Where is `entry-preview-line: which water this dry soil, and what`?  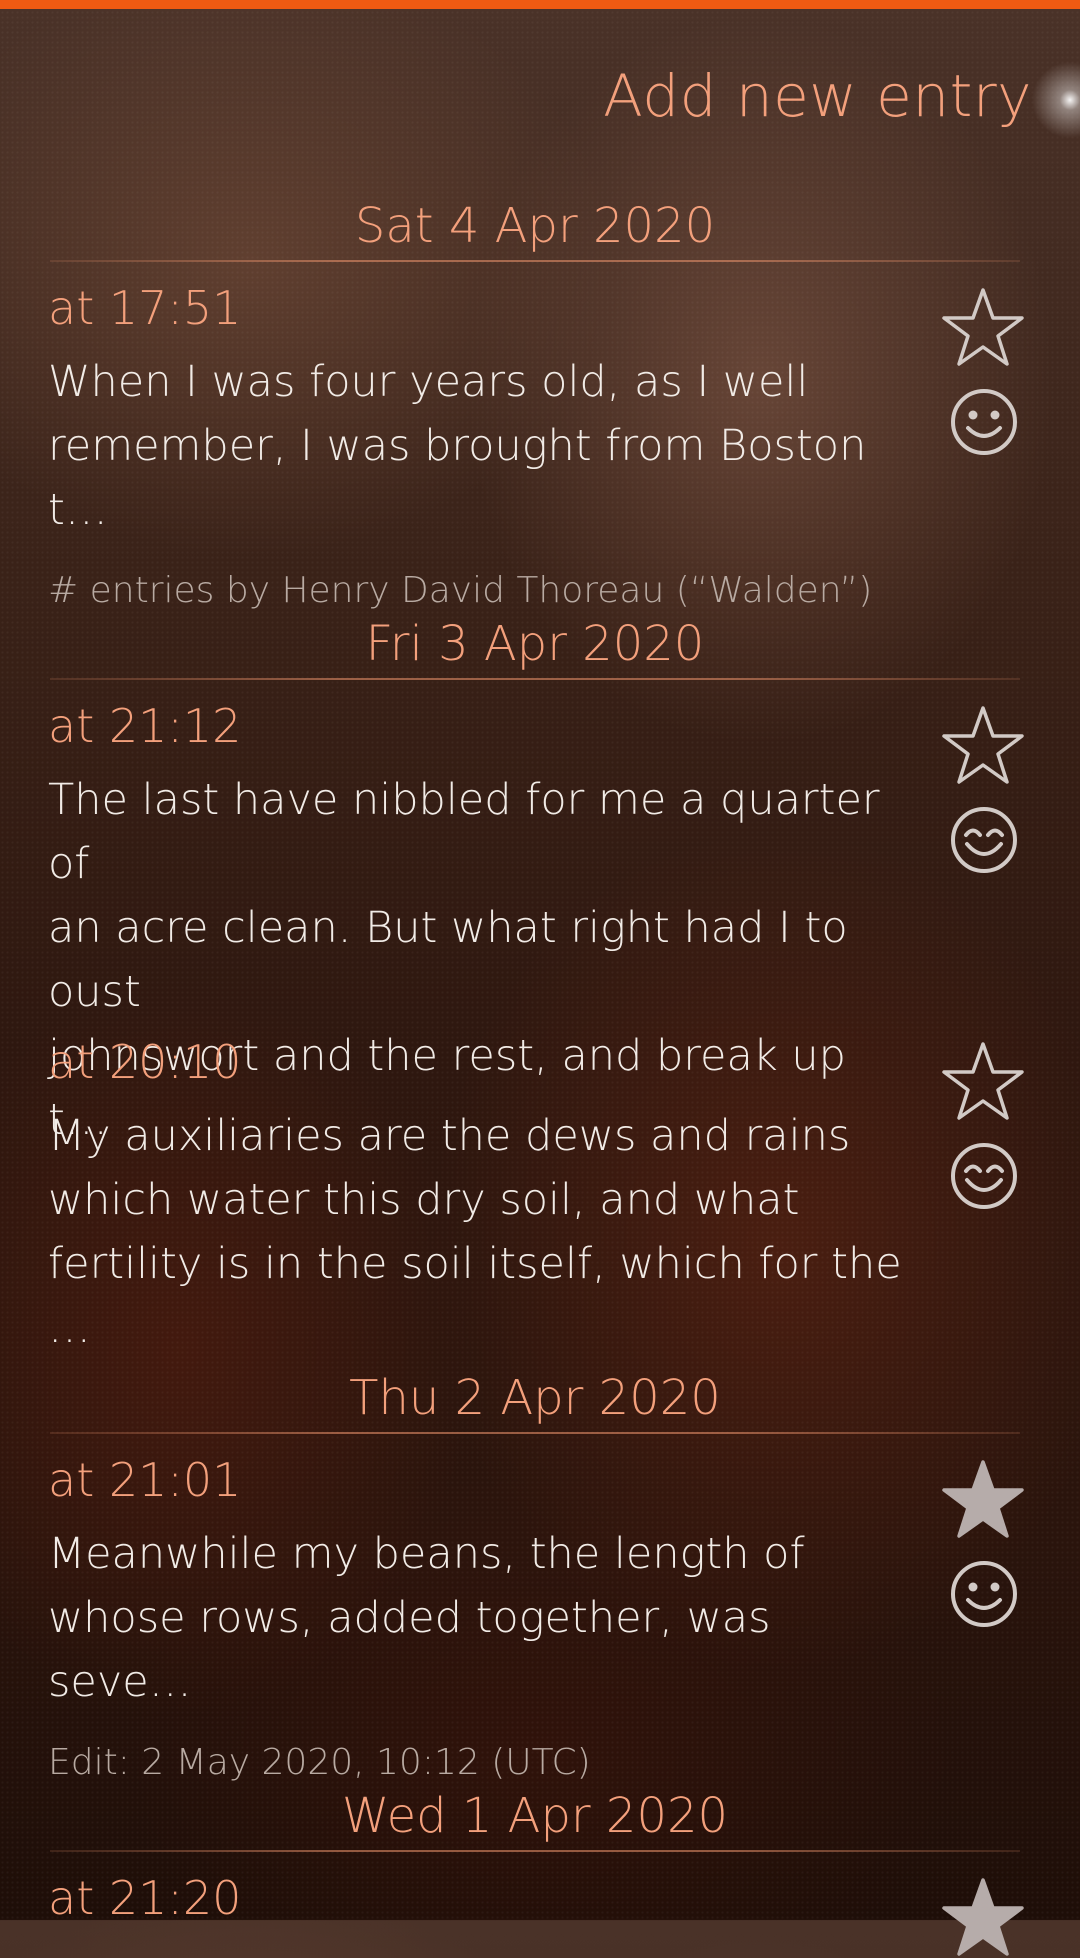
entry-preview-line: which water this dry soil, and what is located at coordinates (424, 1200).